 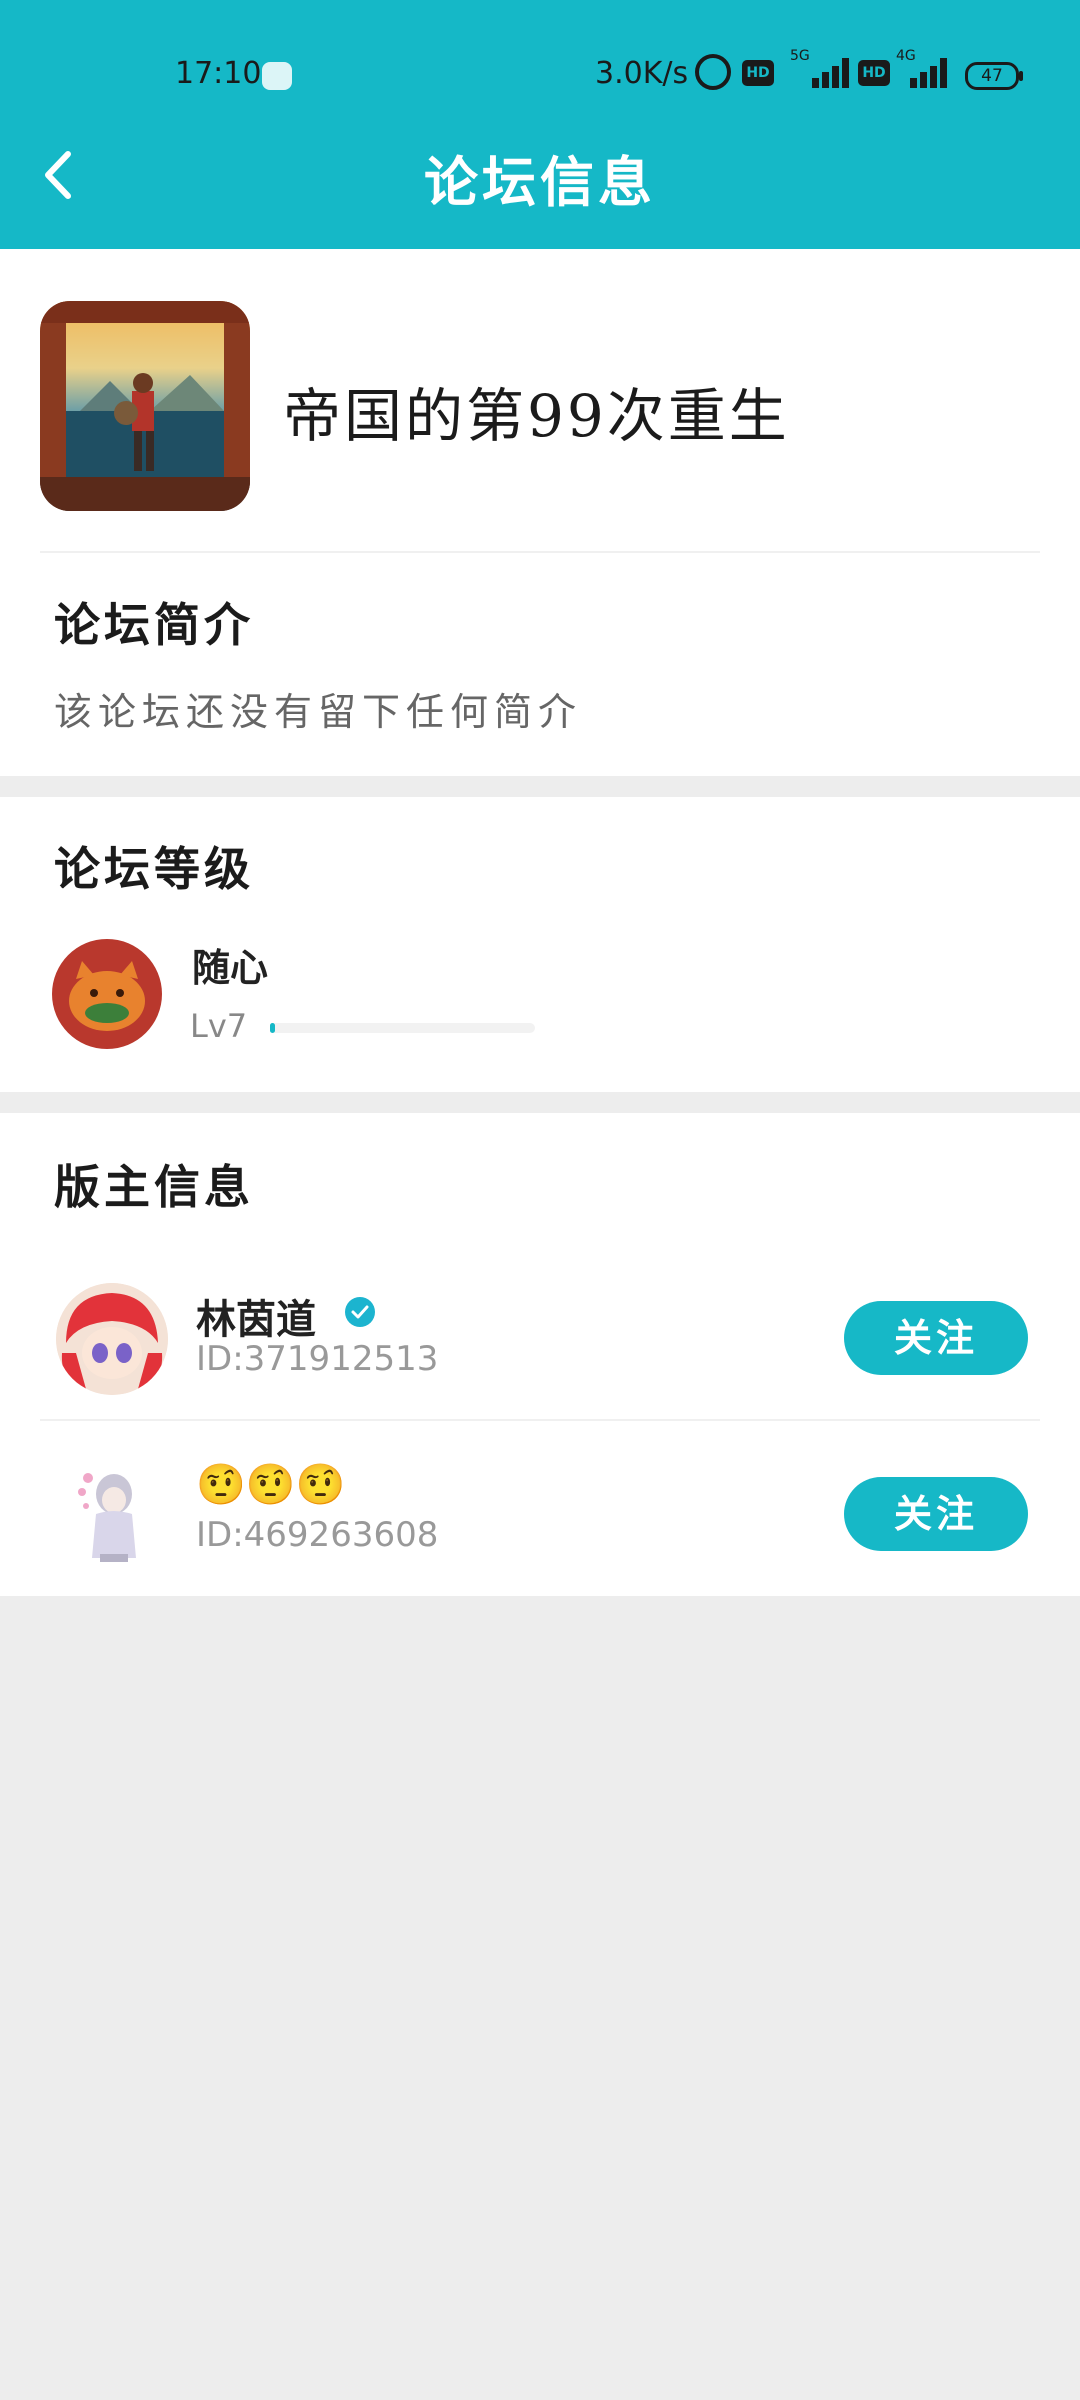 What do you see at coordinates (317, 1535) in the screenshot?
I see `moderator-id: ID:469263608` at bounding box center [317, 1535].